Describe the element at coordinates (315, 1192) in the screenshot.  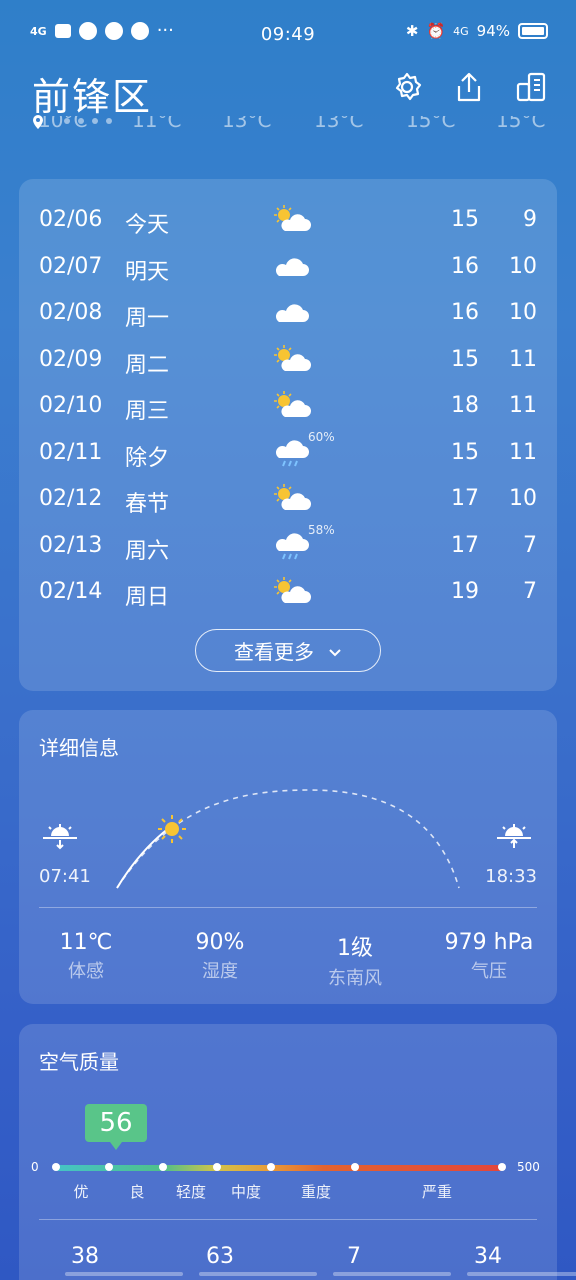
I see `aqi-level-label: 重度` at that location.